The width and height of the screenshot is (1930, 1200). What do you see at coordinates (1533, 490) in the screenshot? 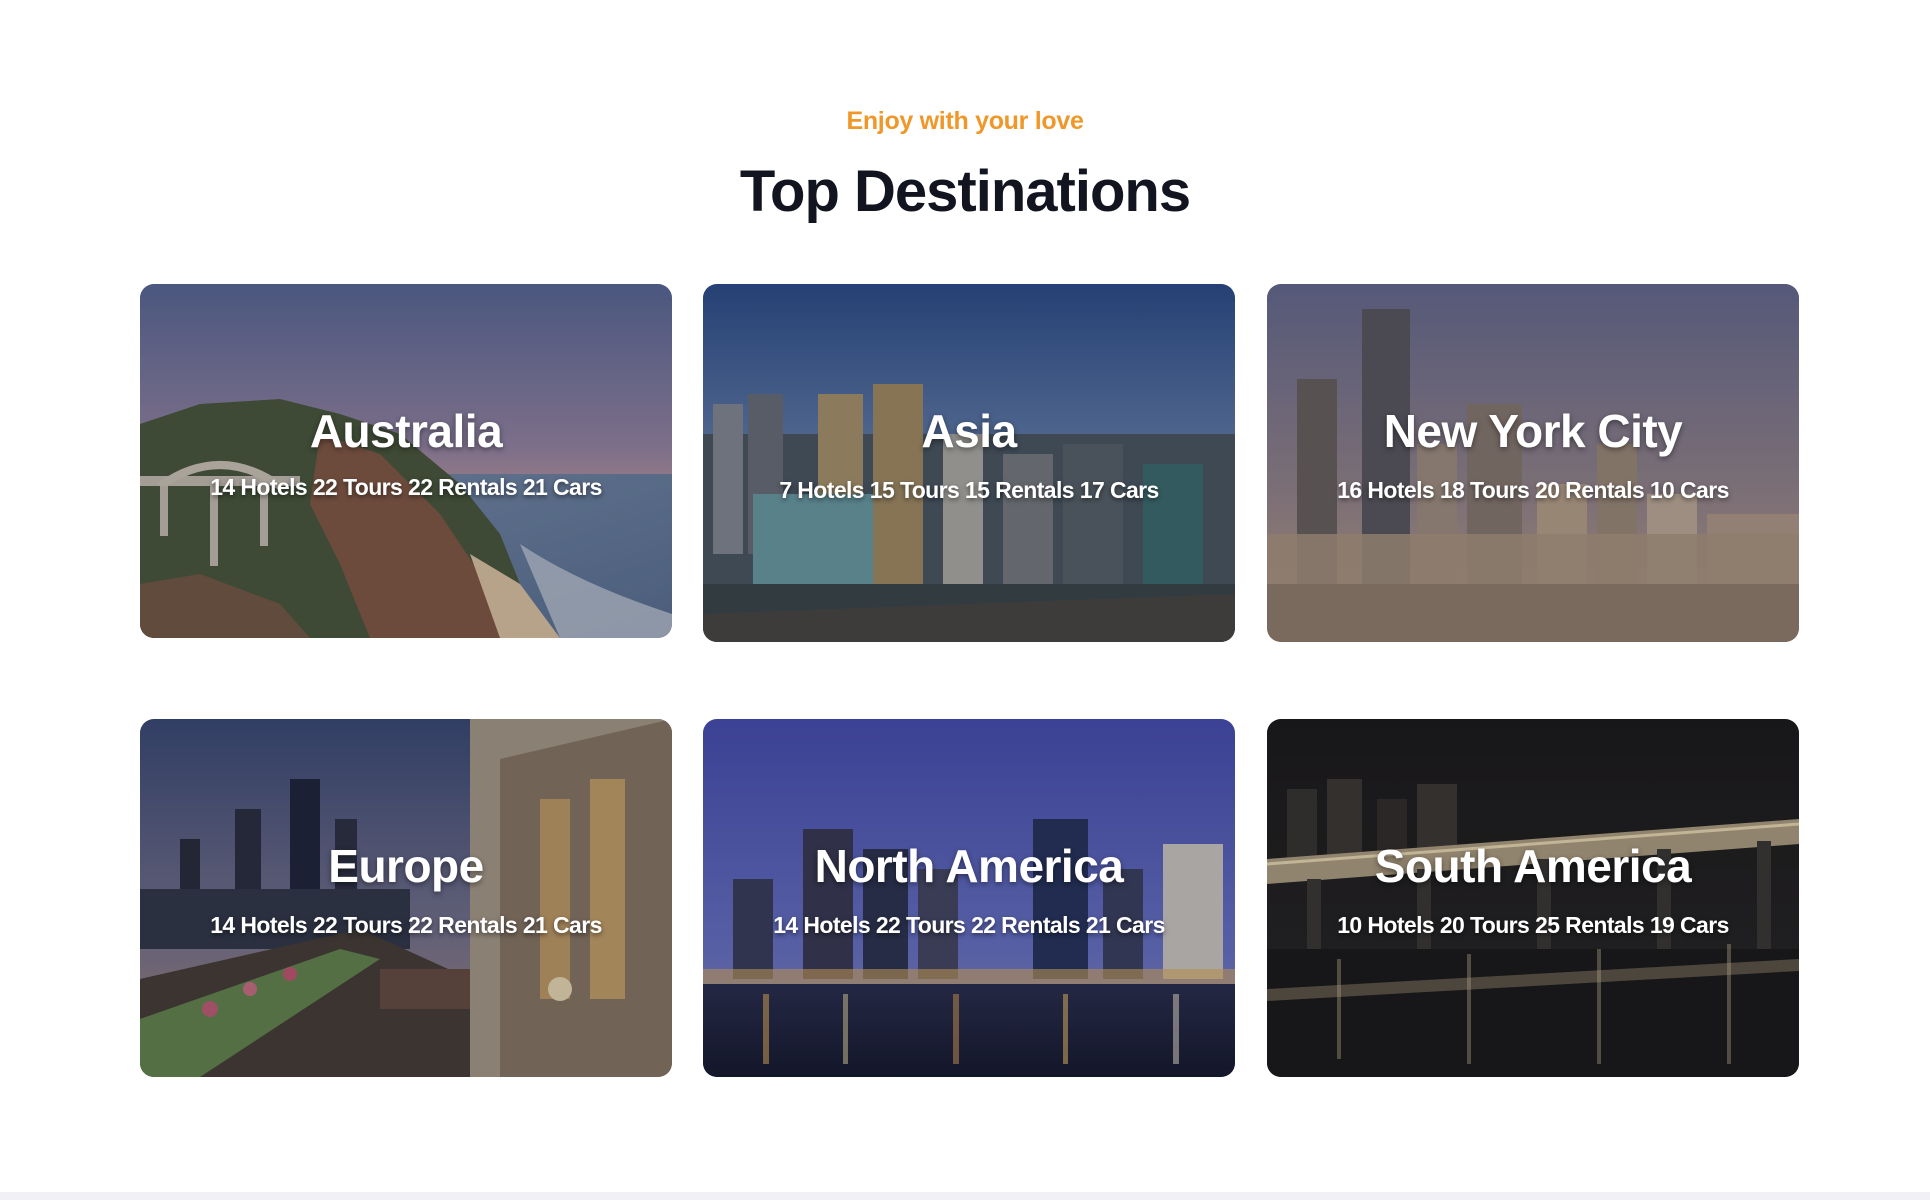
I see `destination-stats: 16 Hotels 18 Tours 20 Rentals 10 Cars` at bounding box center [1533, 490].